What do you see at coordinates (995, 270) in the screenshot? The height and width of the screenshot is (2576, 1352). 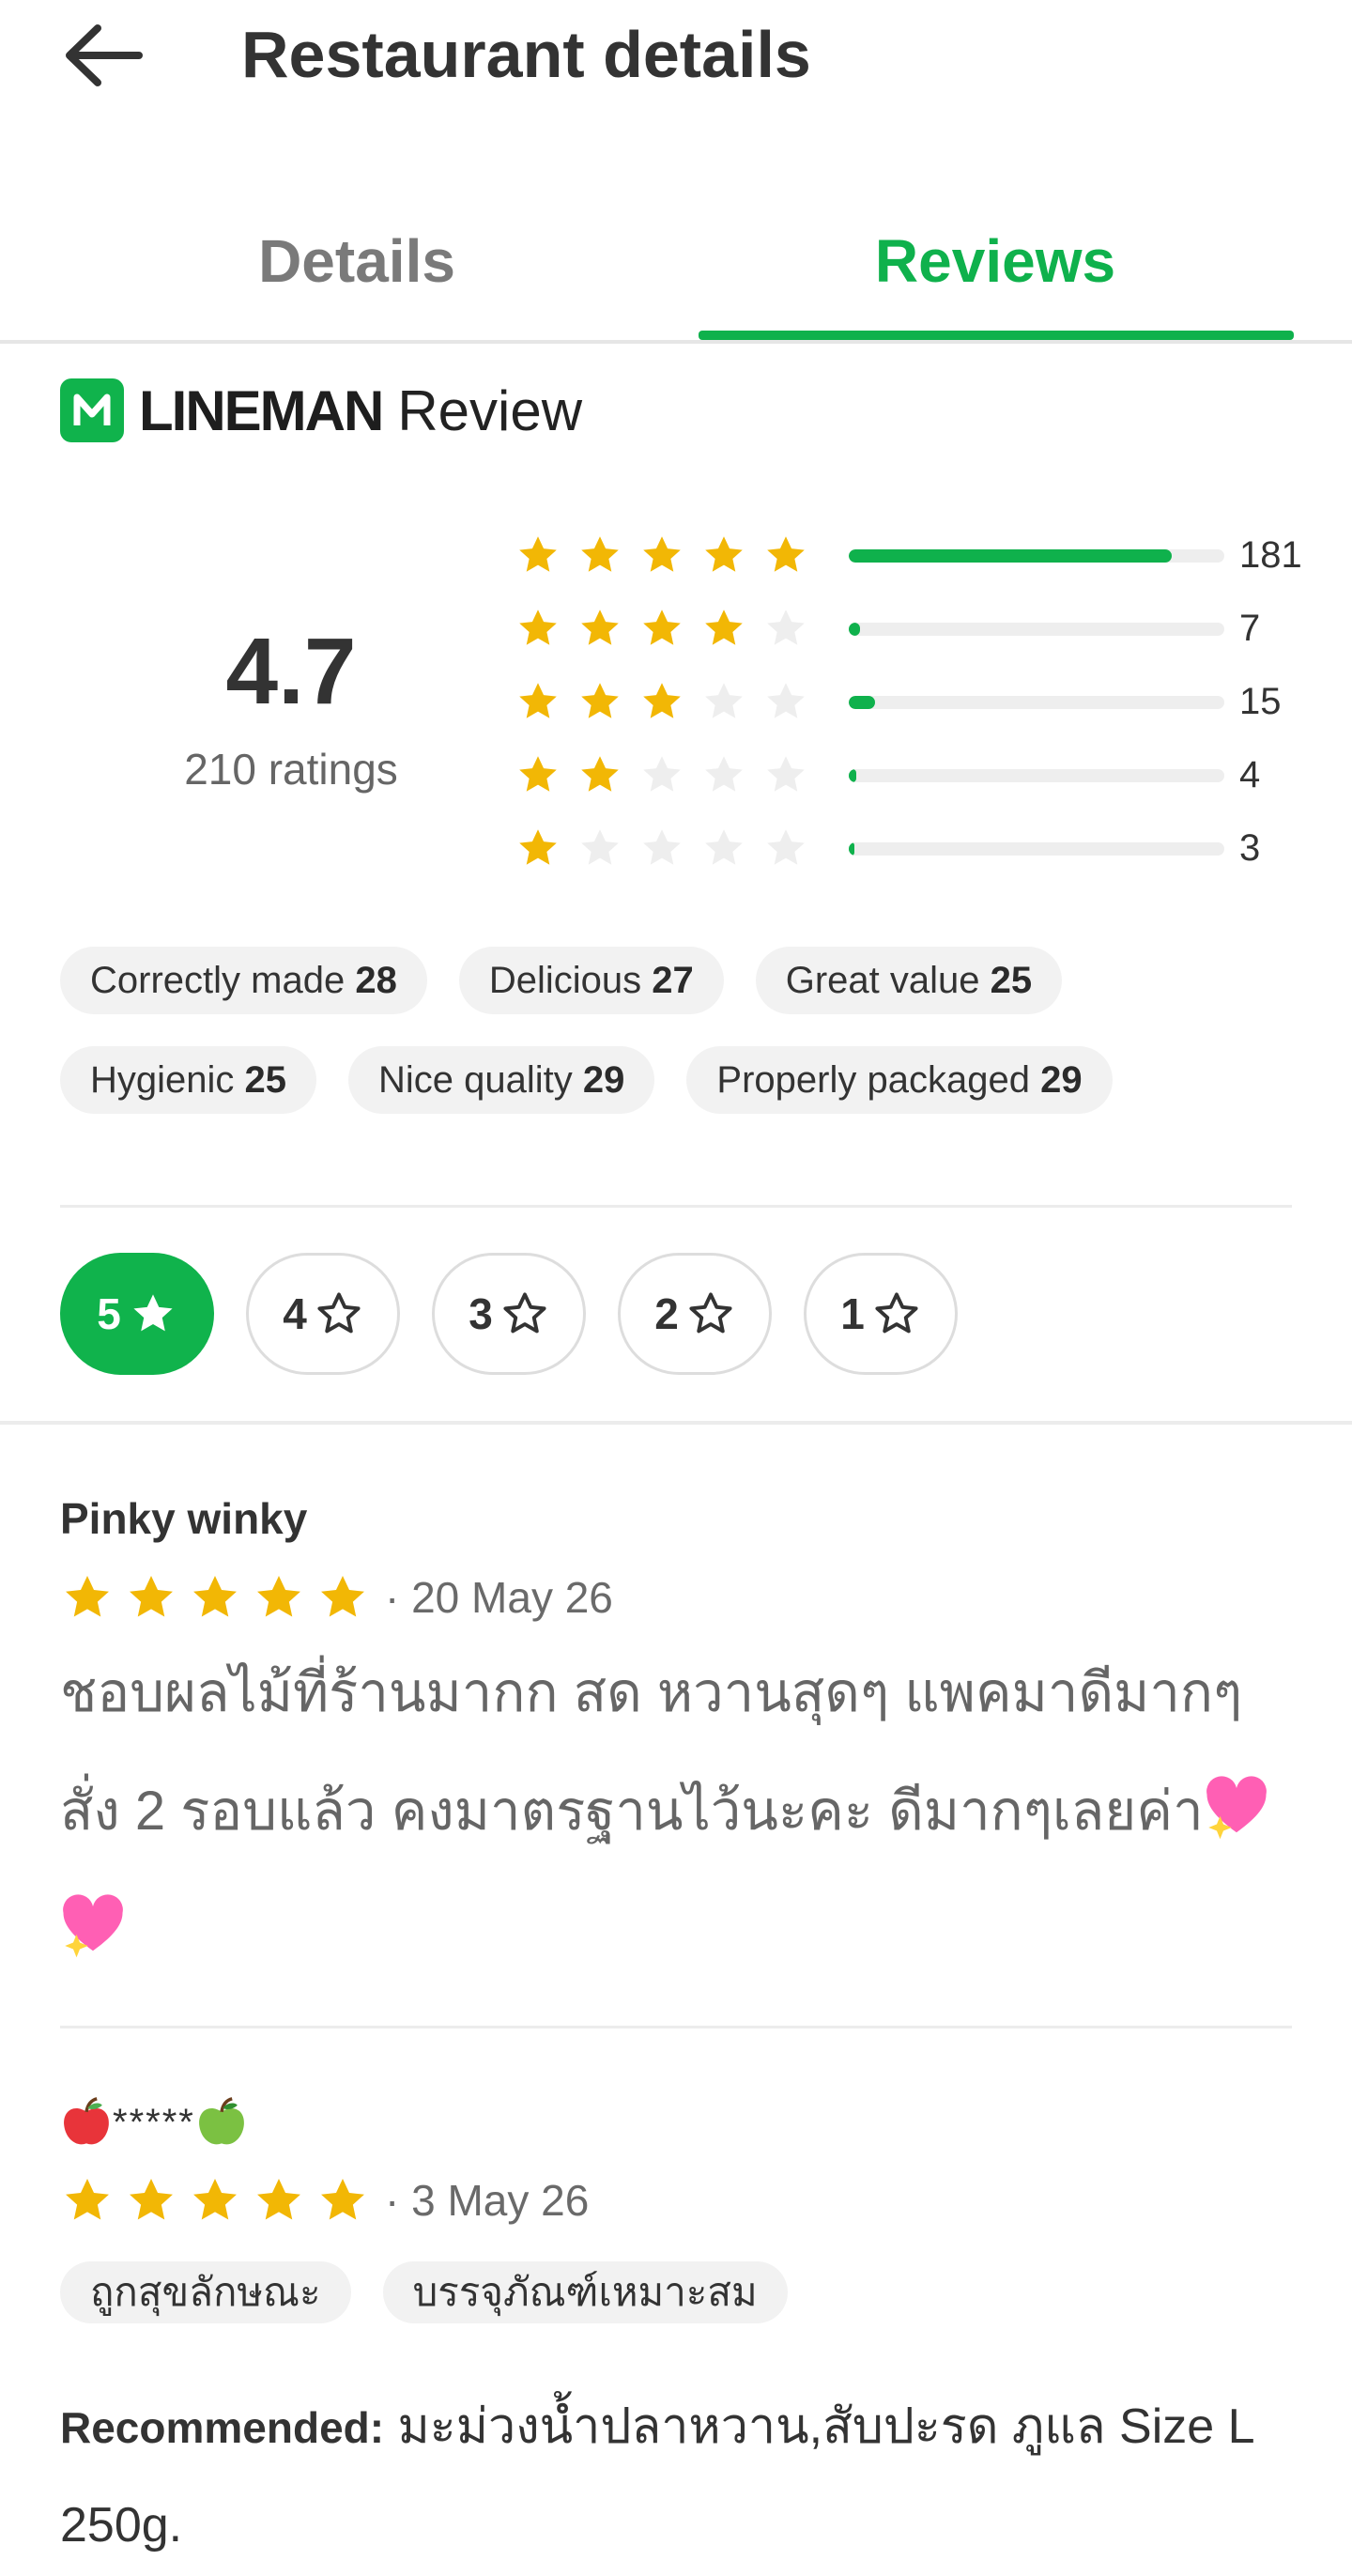 I see `tab-reviews: Reviews` at bounding box center [995, 270].